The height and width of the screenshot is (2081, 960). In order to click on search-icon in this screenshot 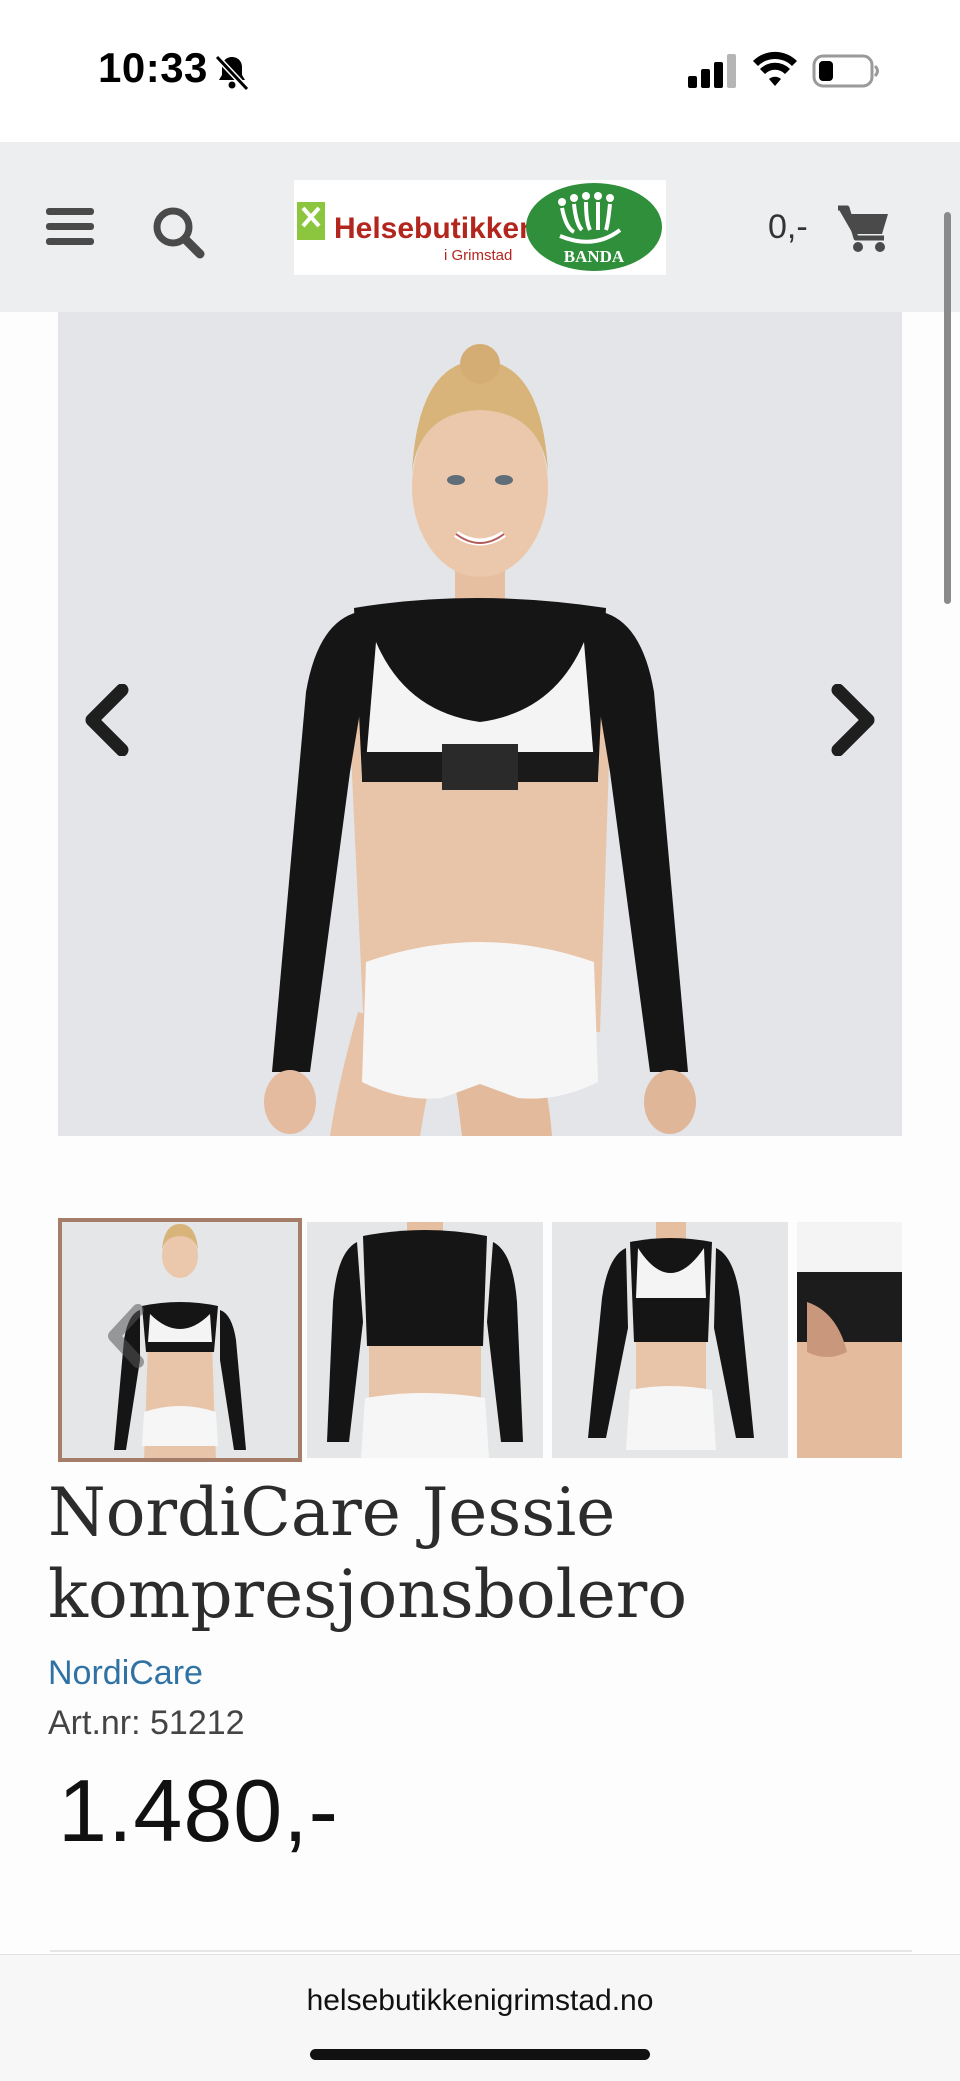, I will do `click(178, 232)`.